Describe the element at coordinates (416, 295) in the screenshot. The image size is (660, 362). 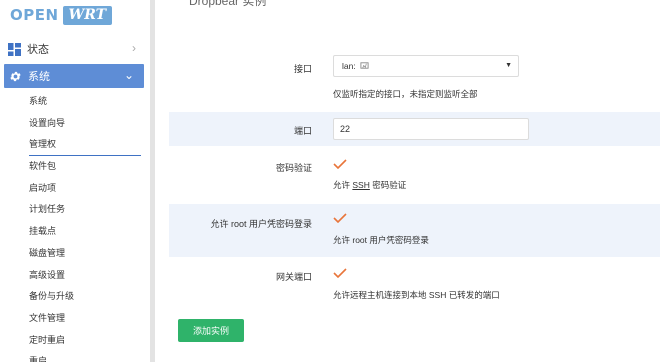
I see `gateway-ports-help: 允许远程主机连接到本地 SSH 已转发的端口` at that location.